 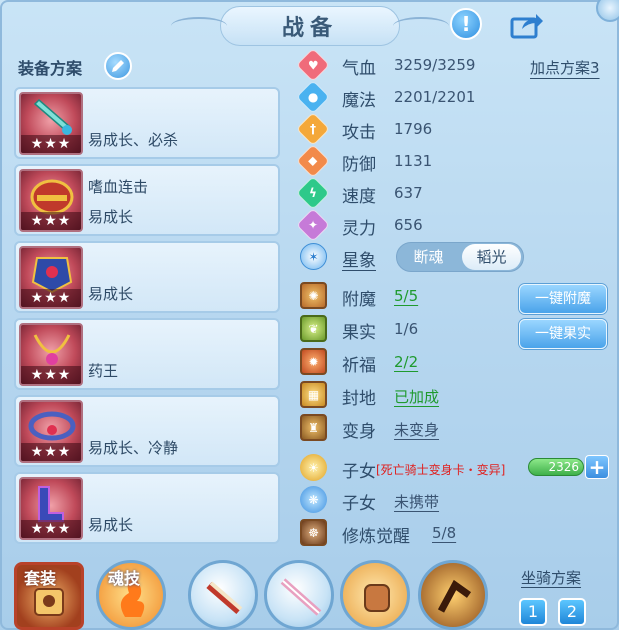 I want to click on equipment-plan-heading: 装备方案, so click(x=50, y=68).